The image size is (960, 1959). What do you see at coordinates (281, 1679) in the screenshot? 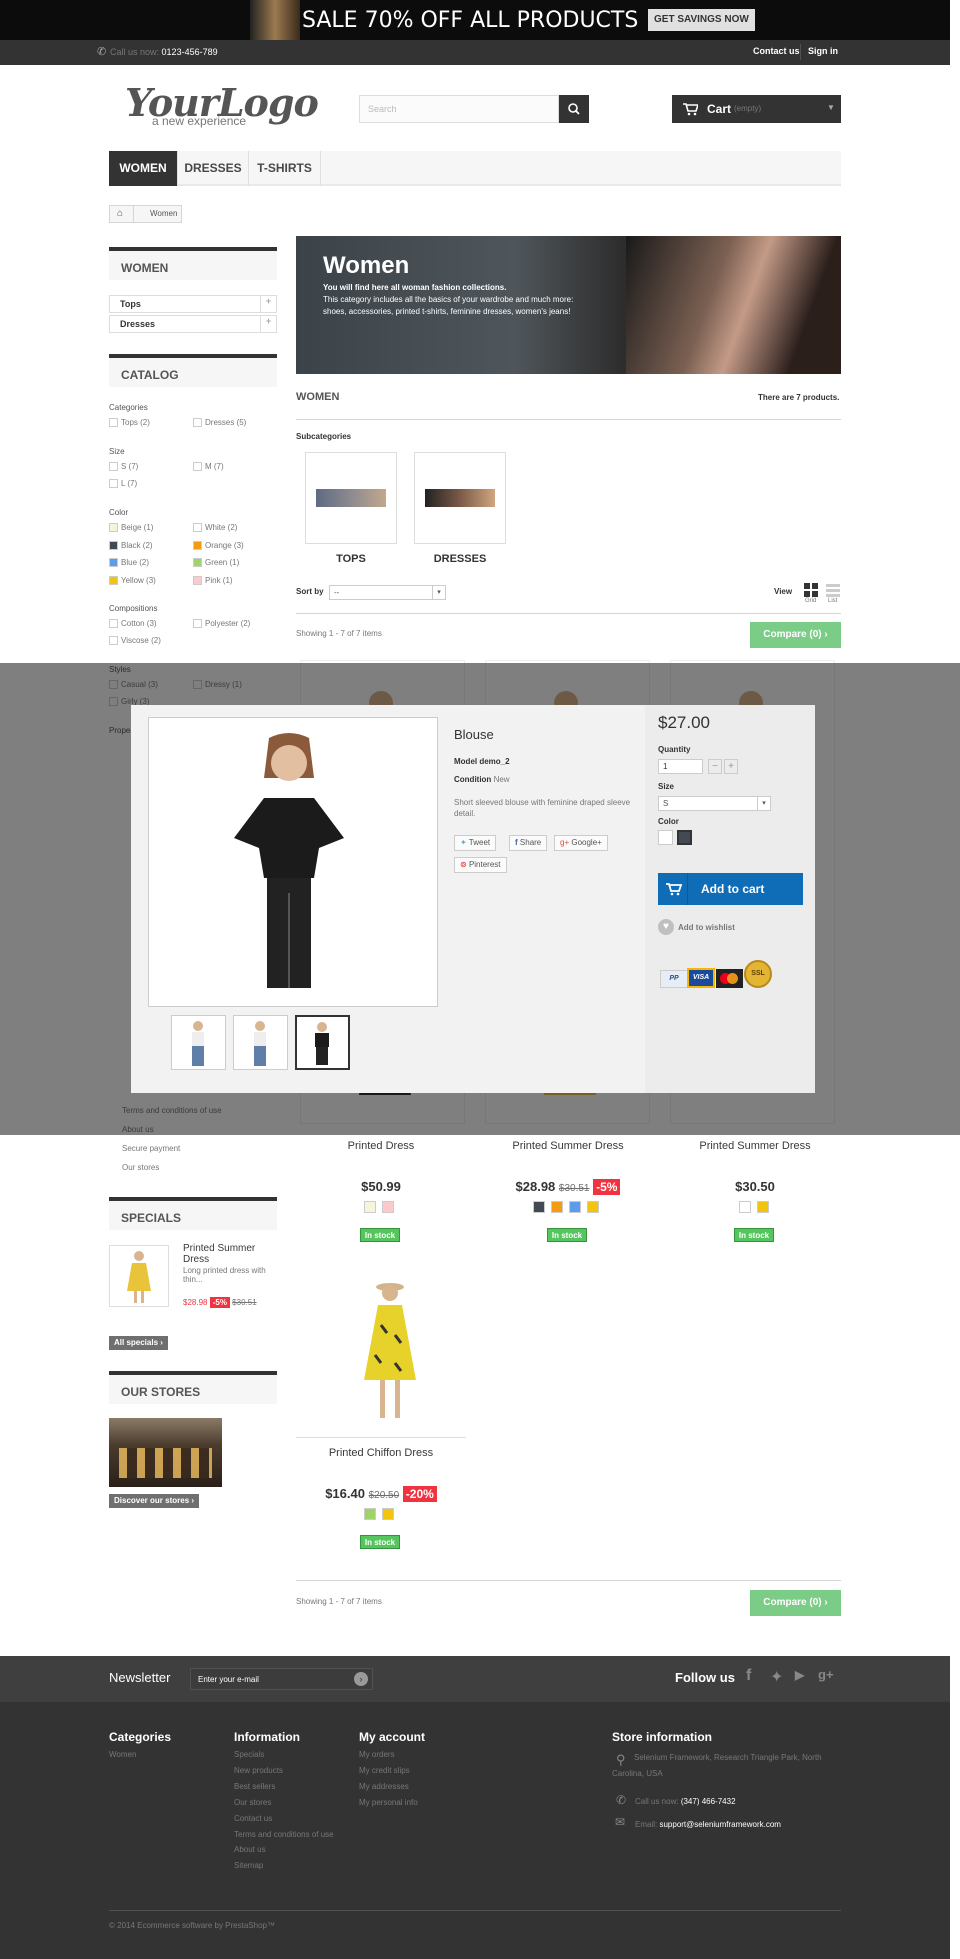
I see `newsletter-input: Enter your e-mail ›` at bounding box center [281, 1679].